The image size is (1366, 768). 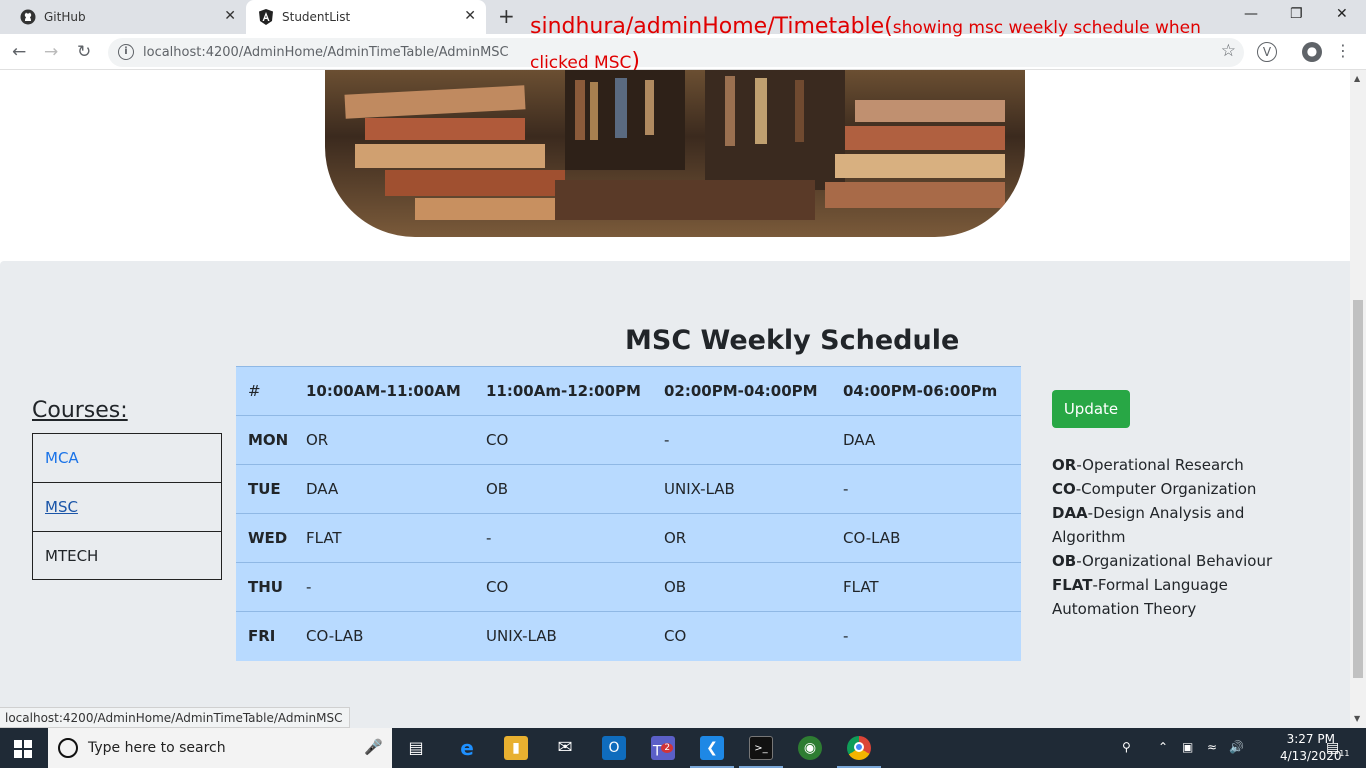 I want to click on column-header: 10:00AM-11:00AM, so click(x=396, y=391).